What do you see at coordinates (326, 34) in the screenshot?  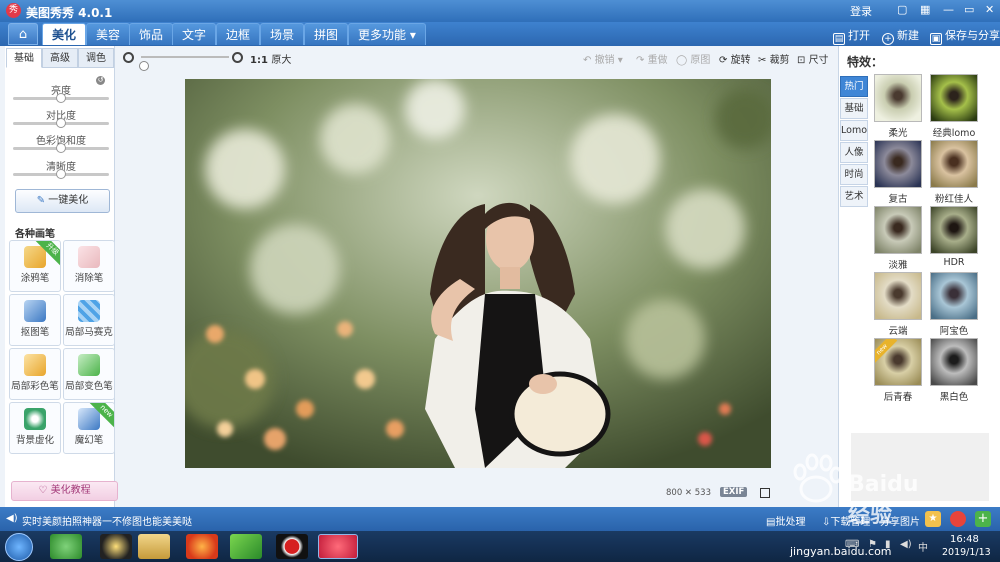 I see `tab-collage: 拼图` at bounding box center [326, 34].